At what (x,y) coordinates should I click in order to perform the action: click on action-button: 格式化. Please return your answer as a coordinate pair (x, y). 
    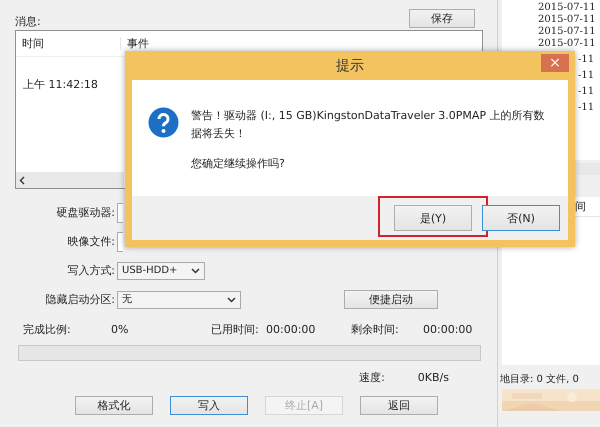
    Looking at the image, I should click on (114, 405).